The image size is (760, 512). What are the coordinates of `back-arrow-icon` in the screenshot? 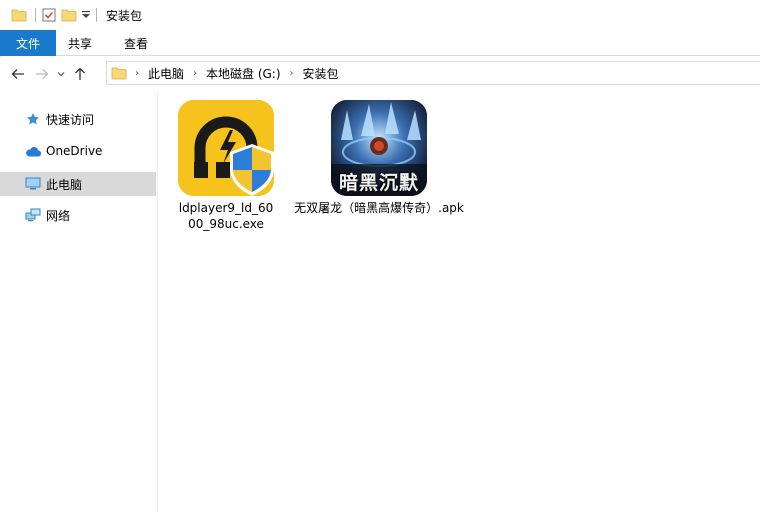 It's located at (18, 74).